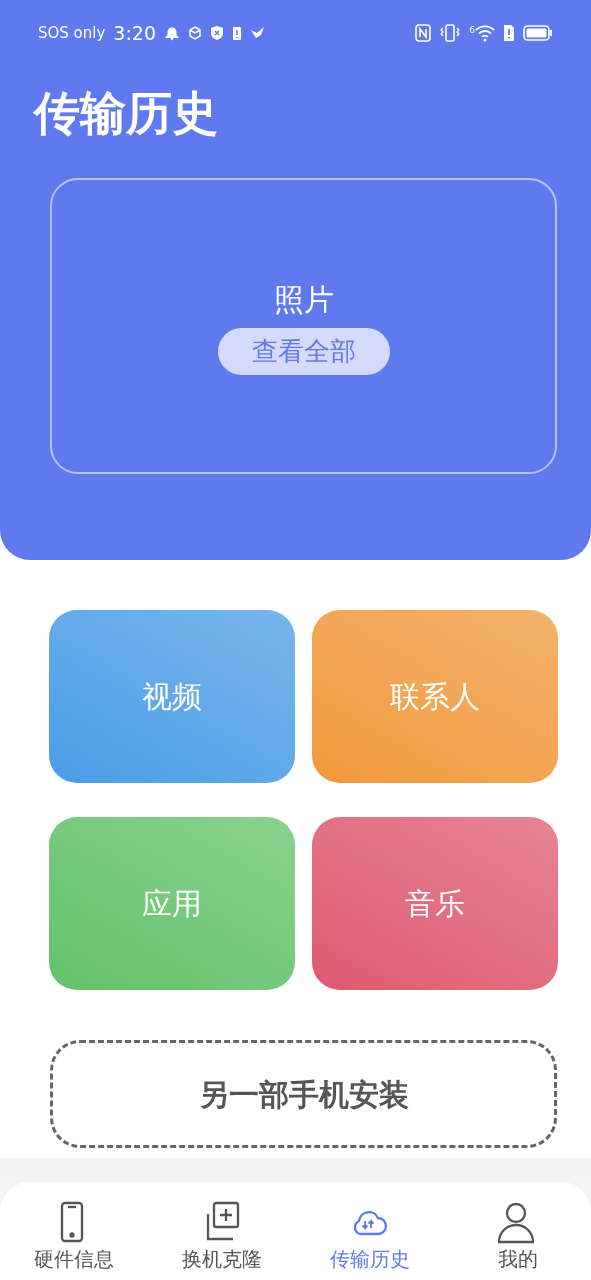 The height and width of the screenshot is (1280, 591). Describe the element at coordinates (172, 33) in the screenshot. I see `bell-icon` at that location.